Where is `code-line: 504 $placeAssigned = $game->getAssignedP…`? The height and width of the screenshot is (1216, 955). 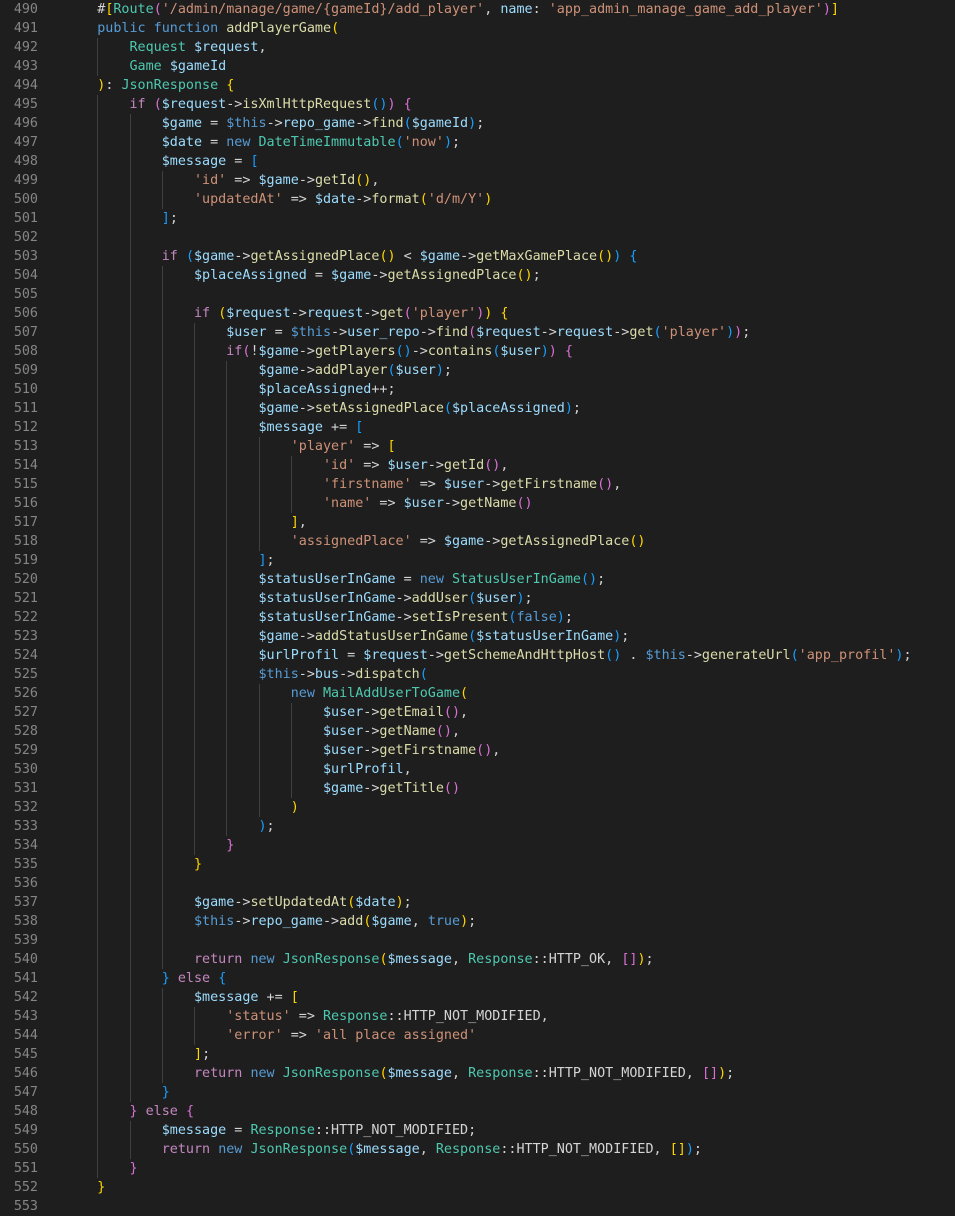
code-line: 504 $placeAssigned = $game->getAssignedP… is located at coordinates (477, 275).